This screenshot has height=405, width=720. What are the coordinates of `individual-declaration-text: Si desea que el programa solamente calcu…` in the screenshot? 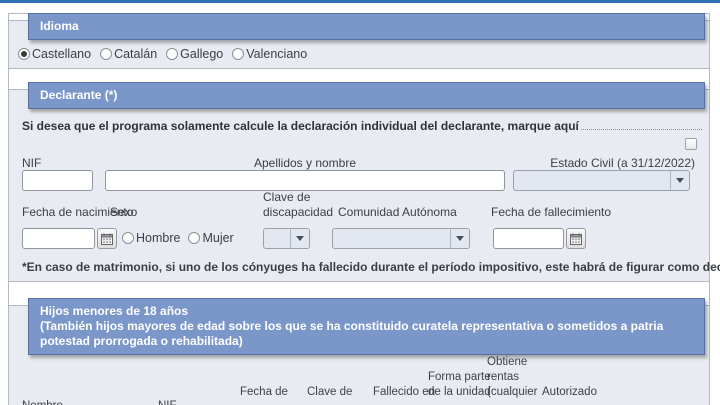 It's located at (300, 126).